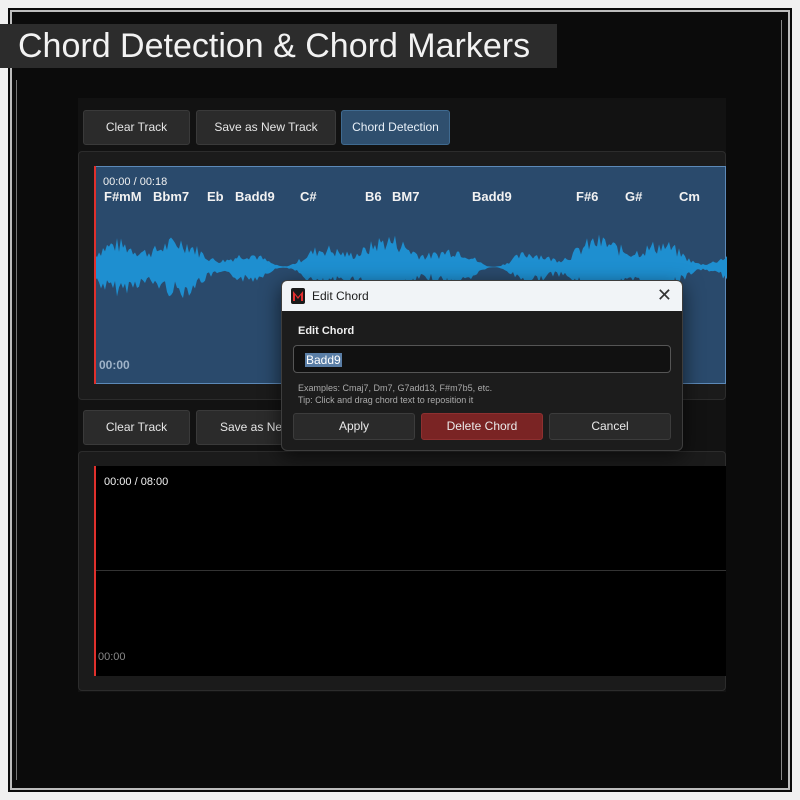 Image resolution: width=800 pixels, height=800 pixels. I want to click on chord-marker: F#mM, so click(123, 196).